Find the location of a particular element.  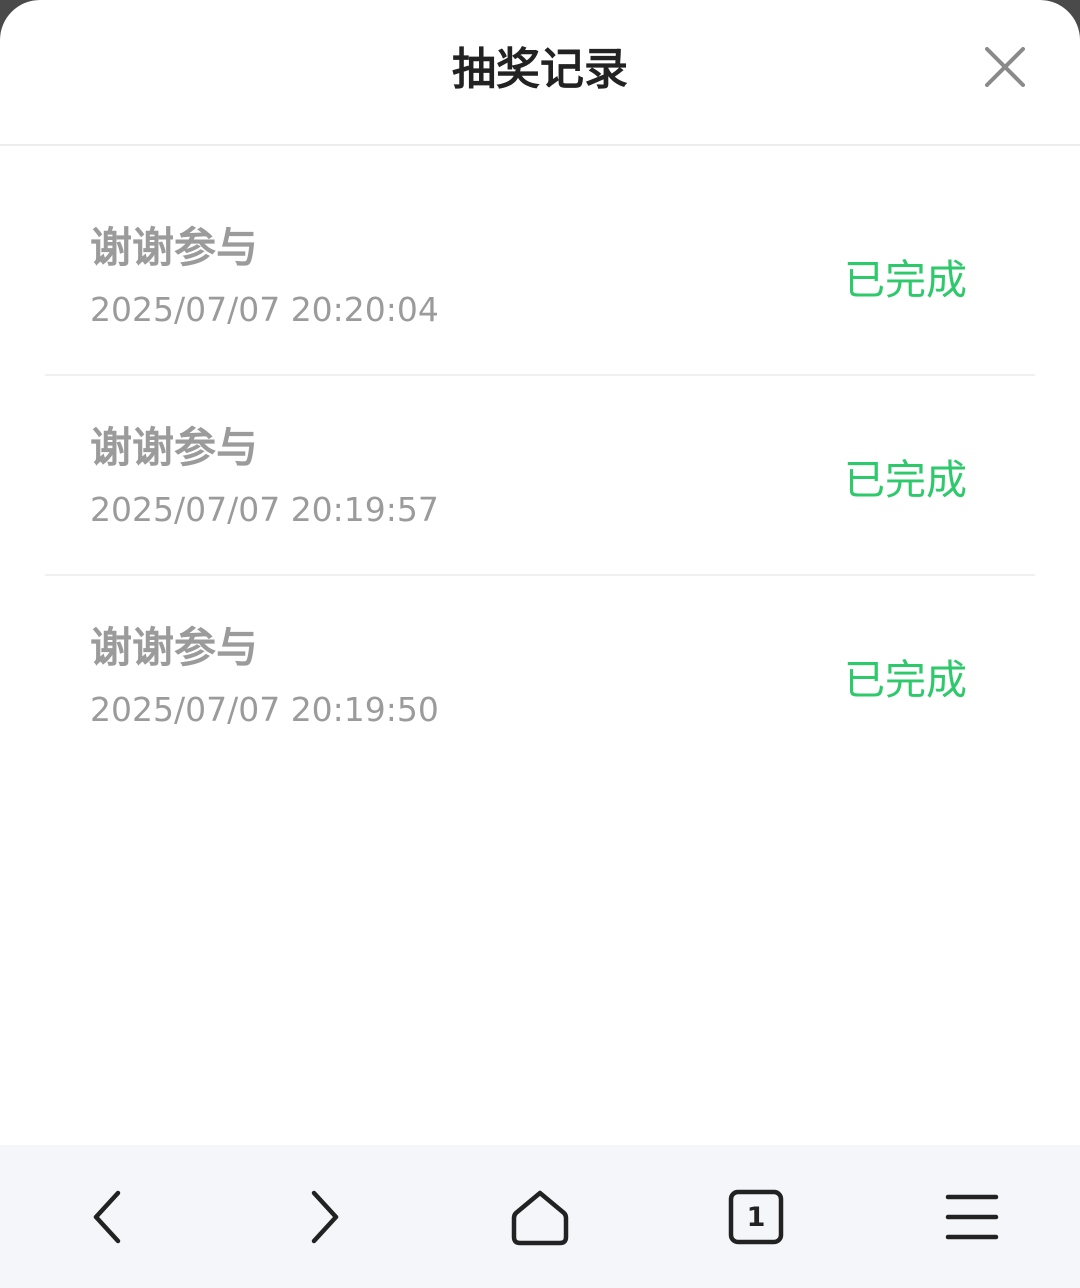

list-item: 谢谢参与 2025/07/07 20:19:50 已完成 is located at coordinates (540, 676).